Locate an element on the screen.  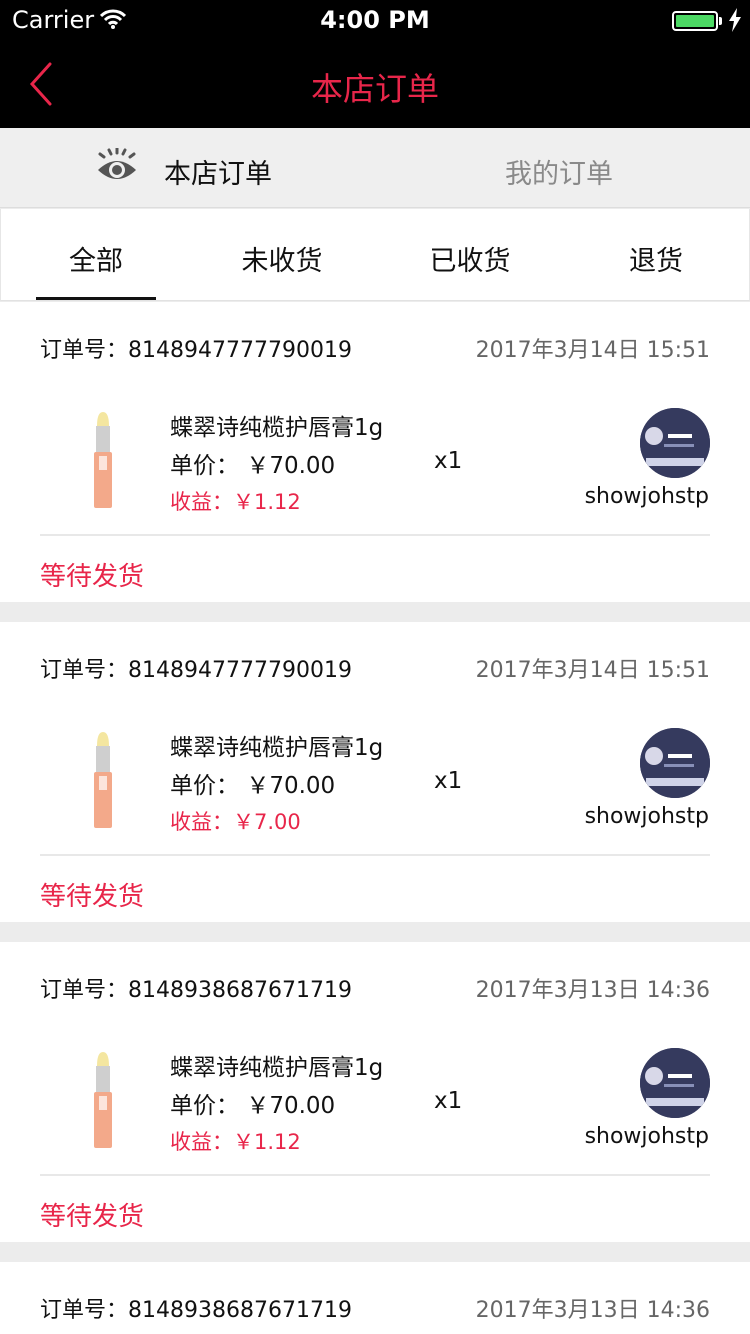
clock: 4:00 PM is located at coordinates (375, 20).